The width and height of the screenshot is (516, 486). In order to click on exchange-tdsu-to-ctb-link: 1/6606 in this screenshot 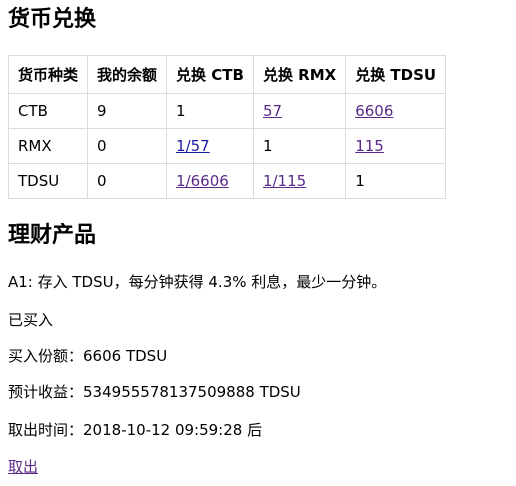, I will do `click(202, 181)`.